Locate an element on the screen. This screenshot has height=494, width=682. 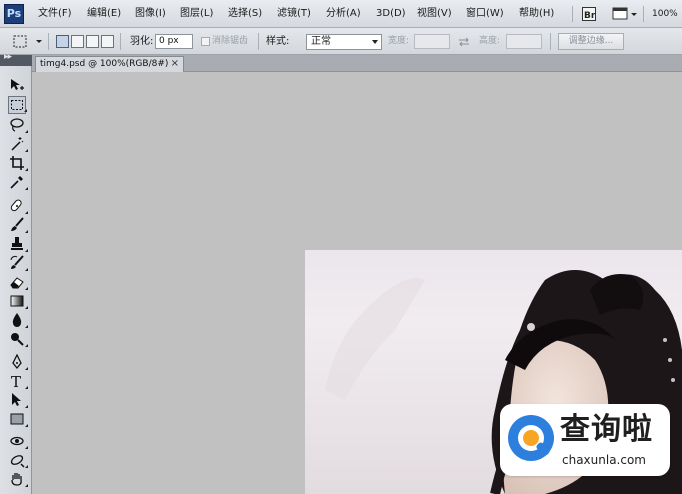
pen-icon is located at coordinates (18, 362).